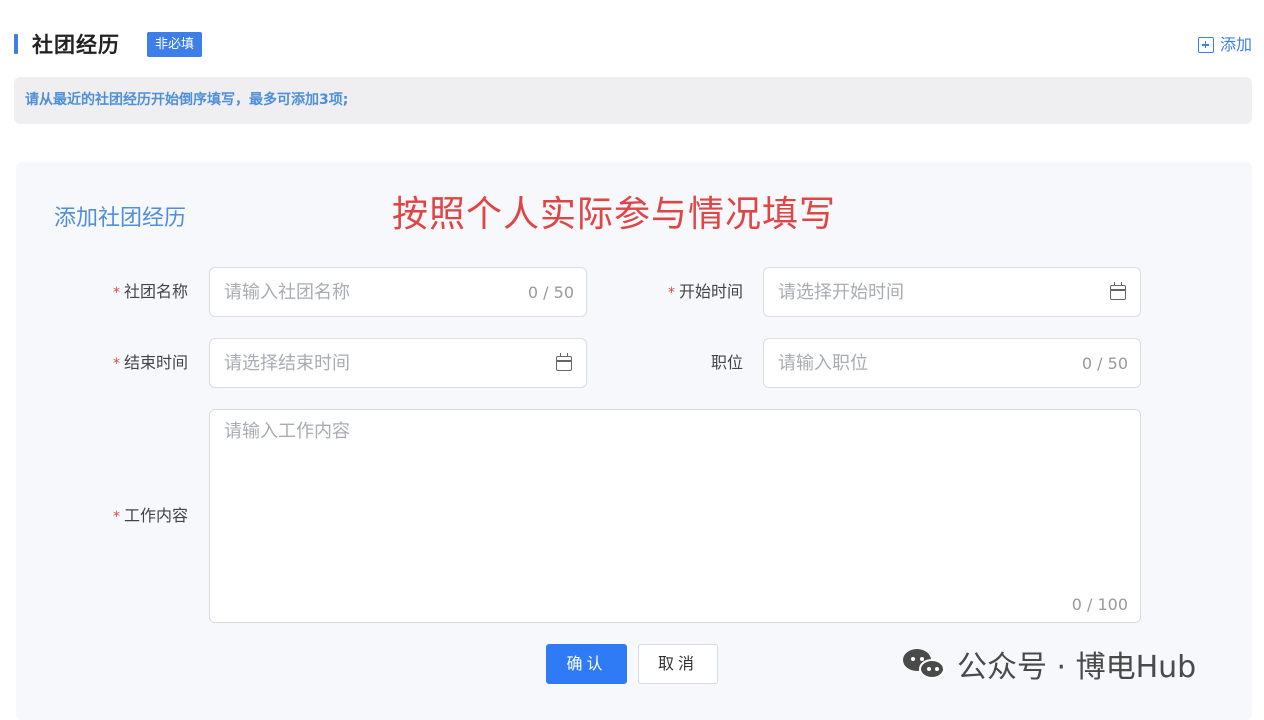 The image size is (1264, 720). Describe the element at coordinates (1205, 45) in the screenshot. I see `plus-box-icon` at that location.